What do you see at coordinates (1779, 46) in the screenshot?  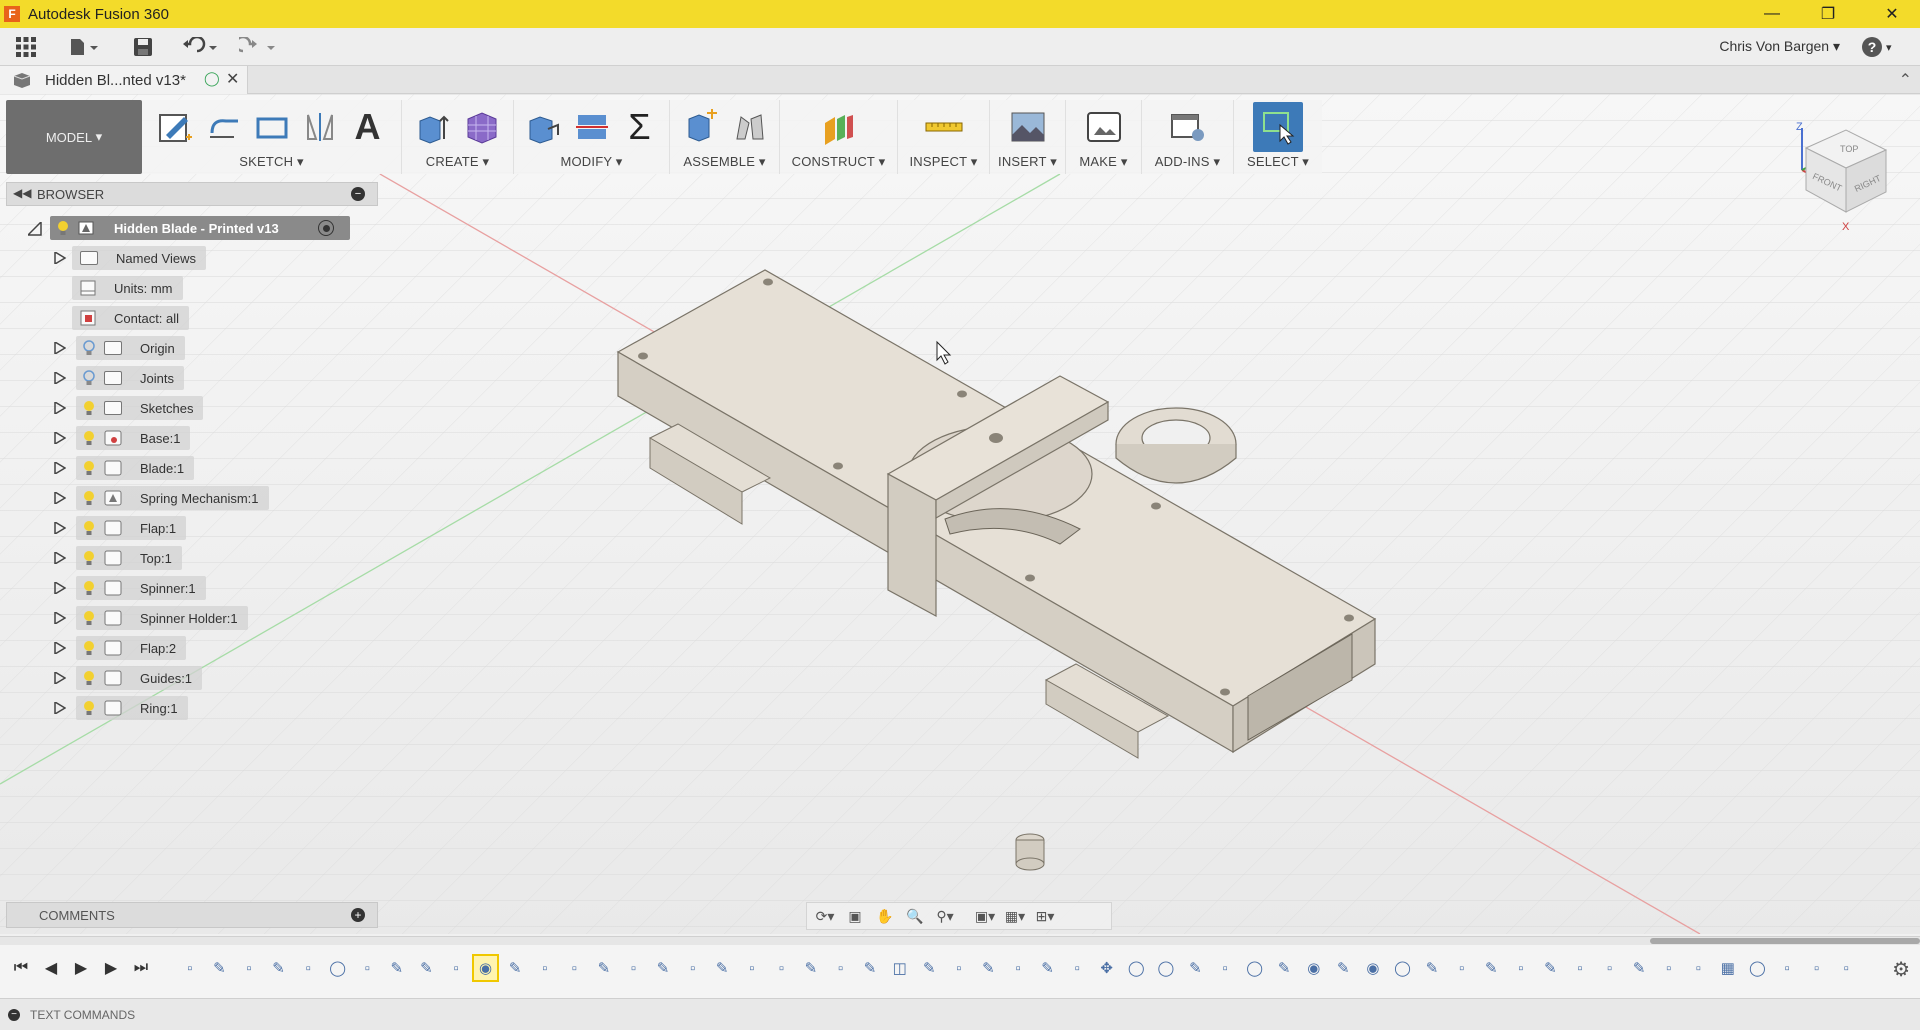 I see `user-account-menu: Chris Von Bargen ▾` at bounding box center [1779, 46].